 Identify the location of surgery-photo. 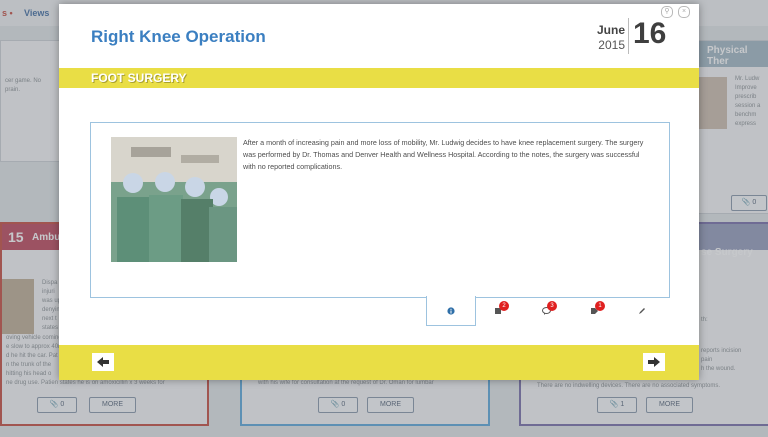
(174, 199).